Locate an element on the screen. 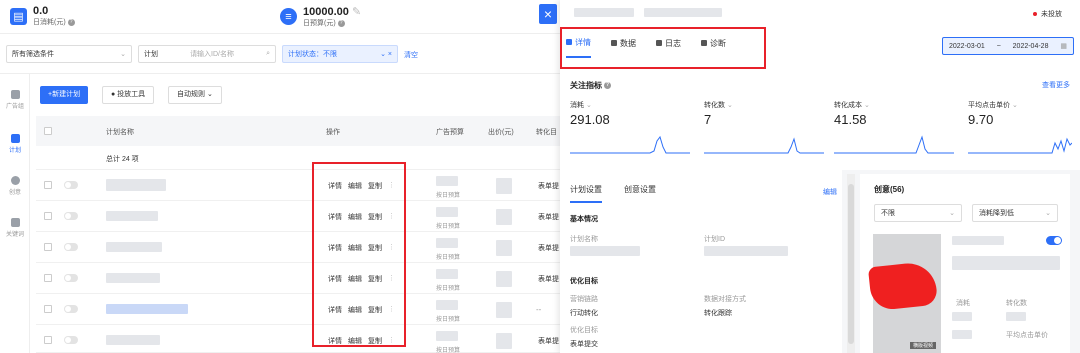 The height and width of the screenshot is (353, 1080). bulb-icon is located at coordinates (15, 180).